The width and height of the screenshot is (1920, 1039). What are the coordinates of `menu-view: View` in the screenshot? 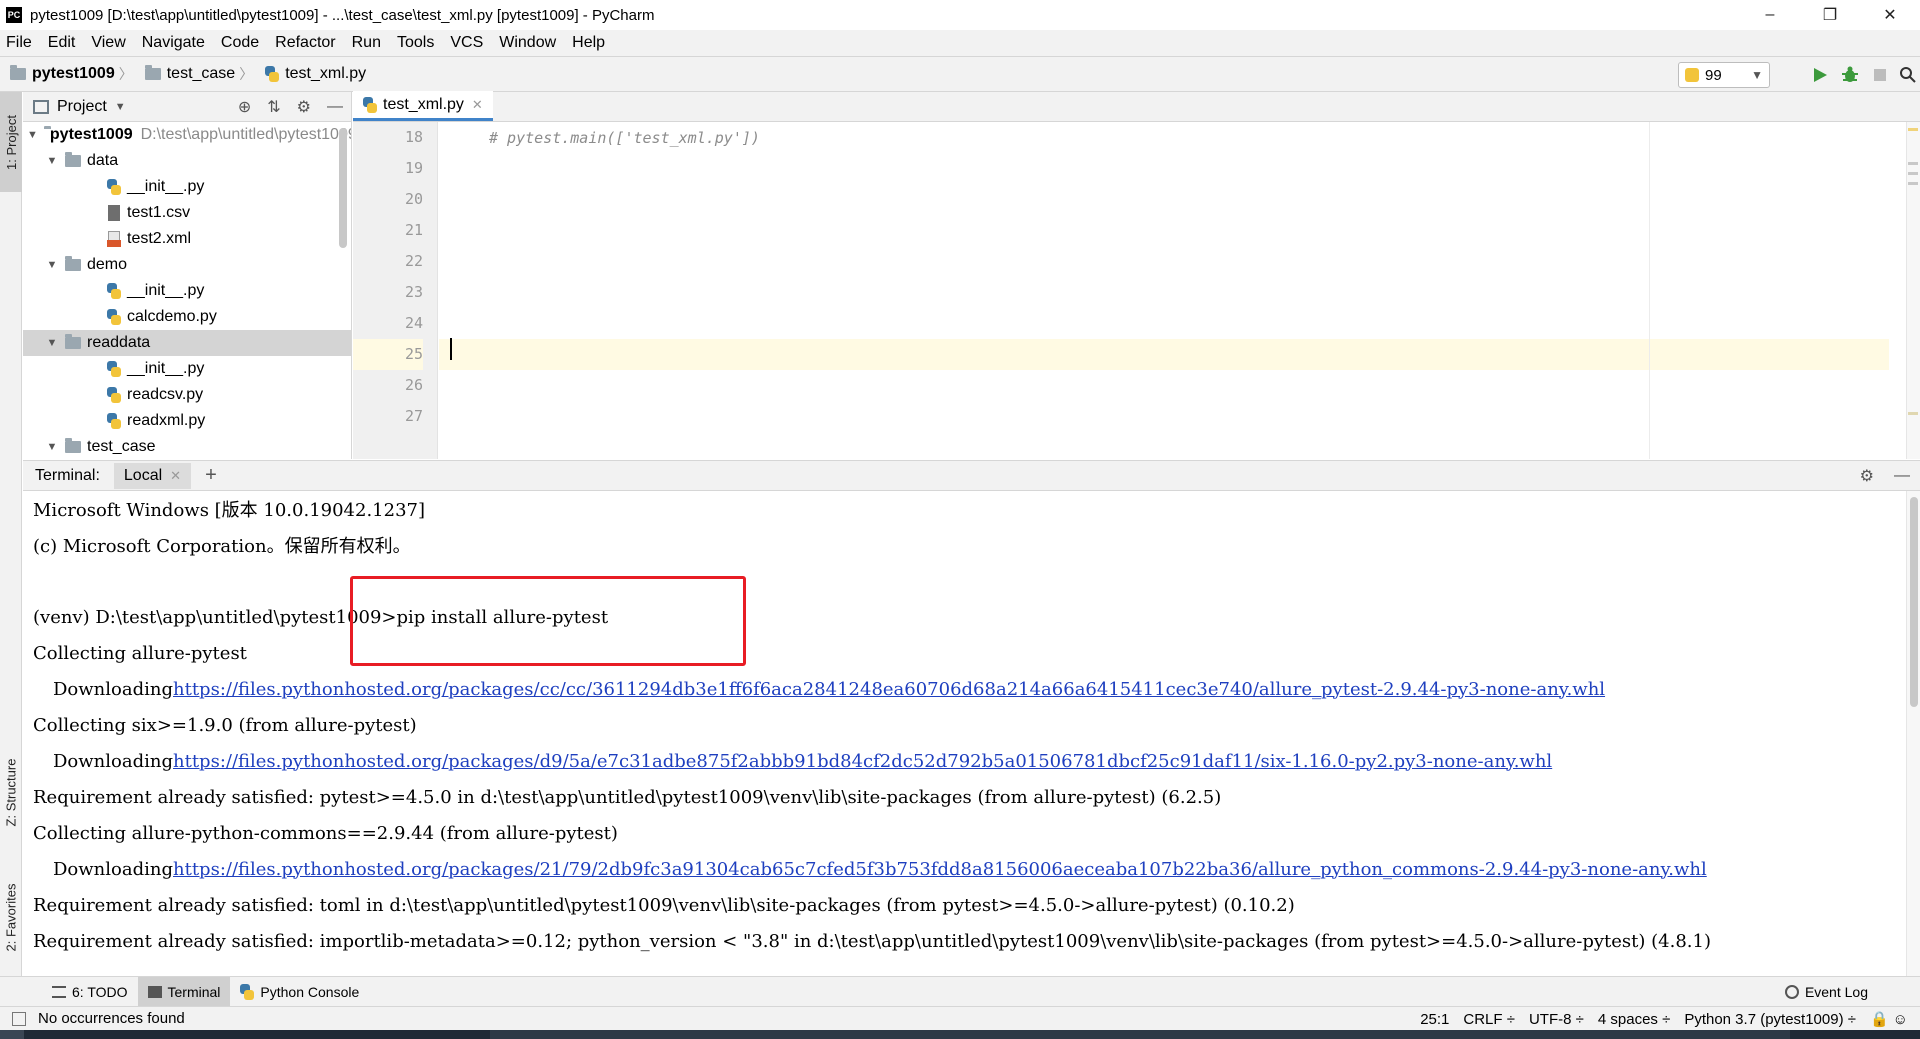 It's located at (108, 43).